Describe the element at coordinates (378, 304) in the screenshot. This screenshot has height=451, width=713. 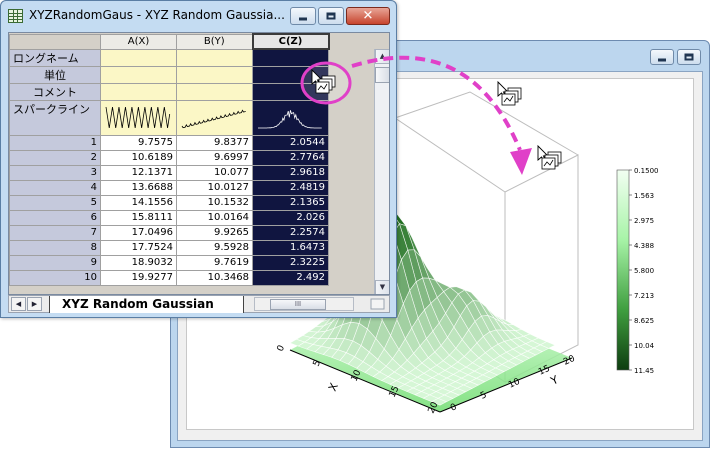
I see `resize-grip-icon` at that location.